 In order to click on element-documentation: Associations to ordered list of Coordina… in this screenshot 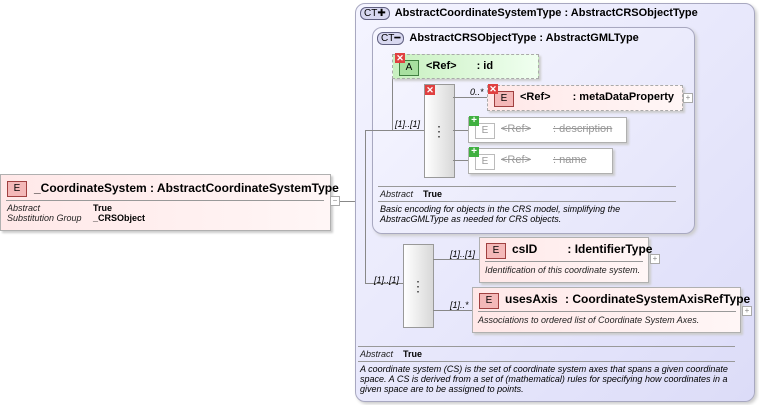, I will do `click(589, 320)`.